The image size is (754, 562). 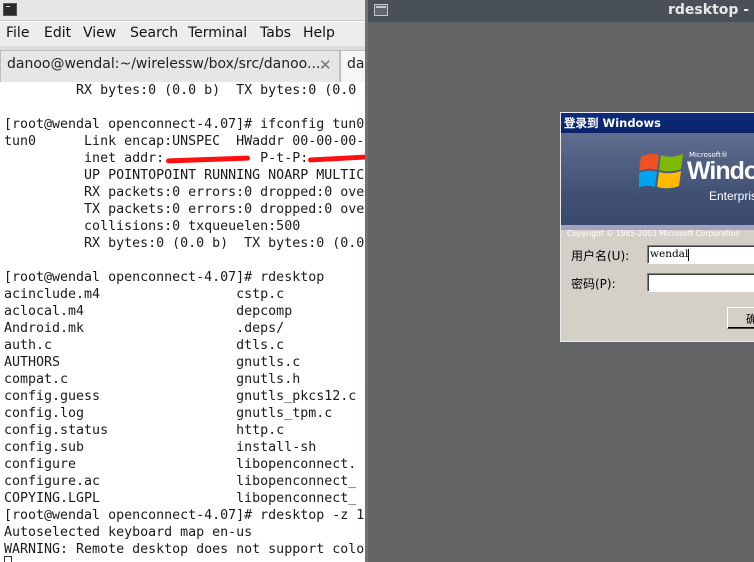 I want to click on terminal-line: config.sub install-sh, so click(x=160, y=447).